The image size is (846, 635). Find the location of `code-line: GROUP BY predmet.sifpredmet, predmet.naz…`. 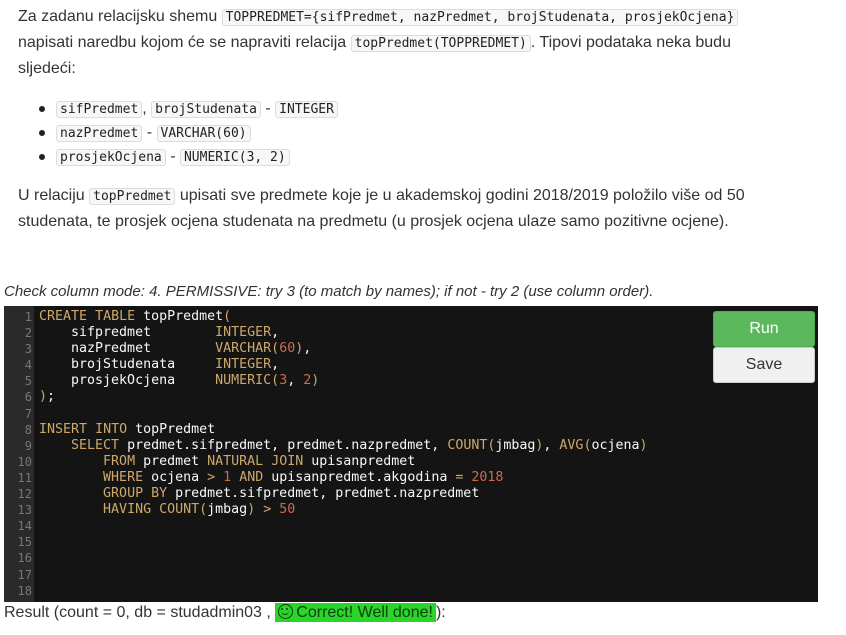

code-line: GROUP BY predmet.sifpredmet, predmet.naz… is located at coordinates (291, 494).